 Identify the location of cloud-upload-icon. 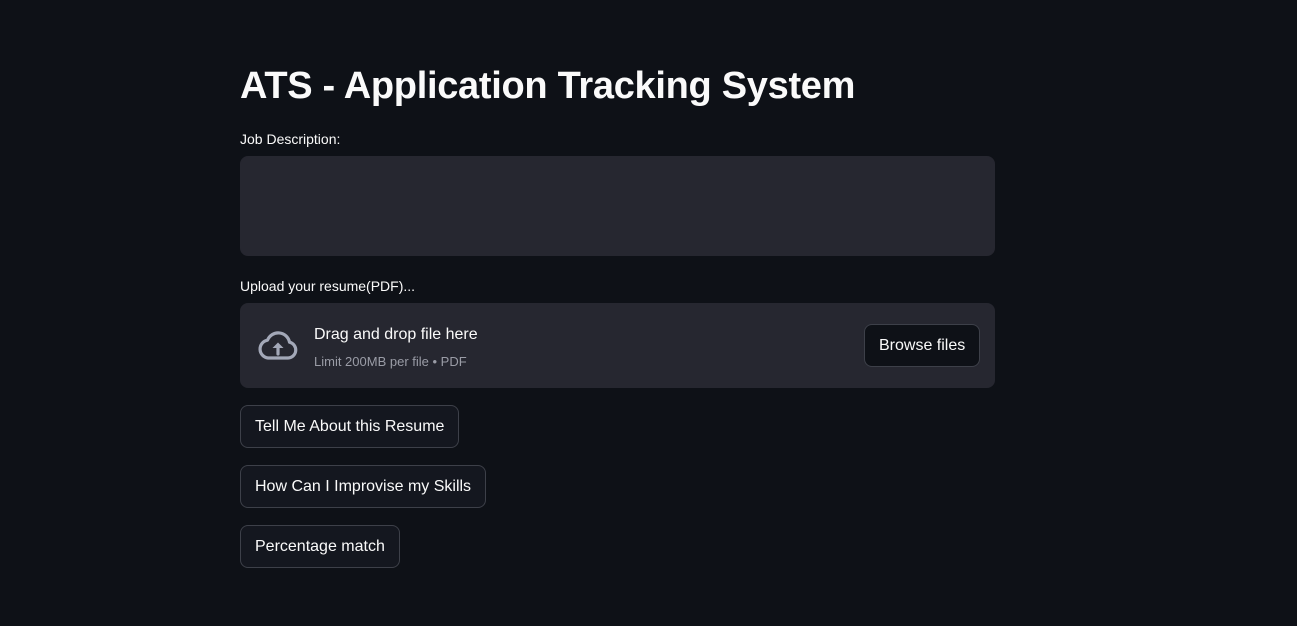
(278, 345).